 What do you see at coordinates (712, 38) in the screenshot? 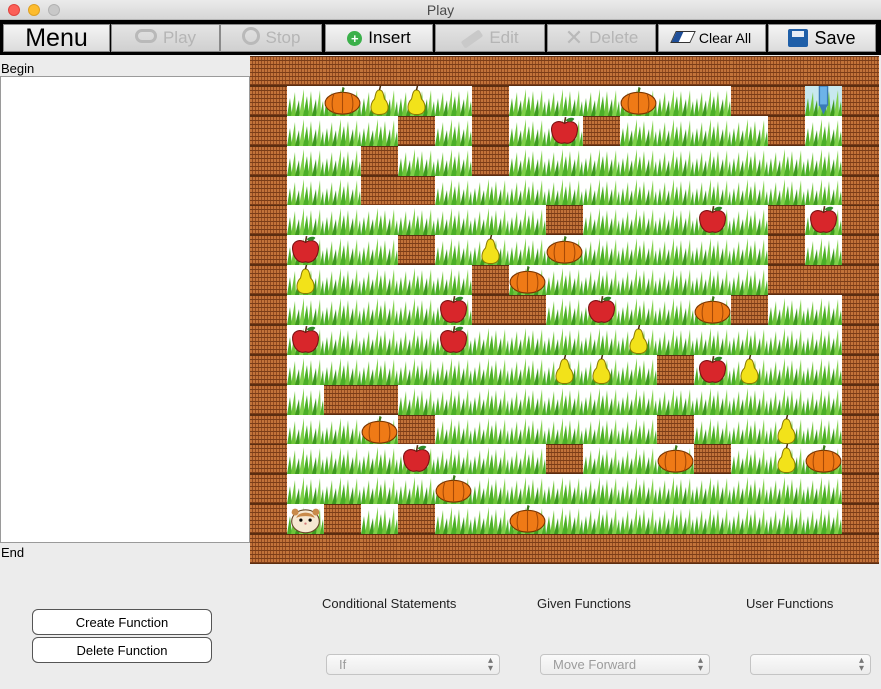
I see `clear-all-button: Clear All` at bounding box center [712, 38].